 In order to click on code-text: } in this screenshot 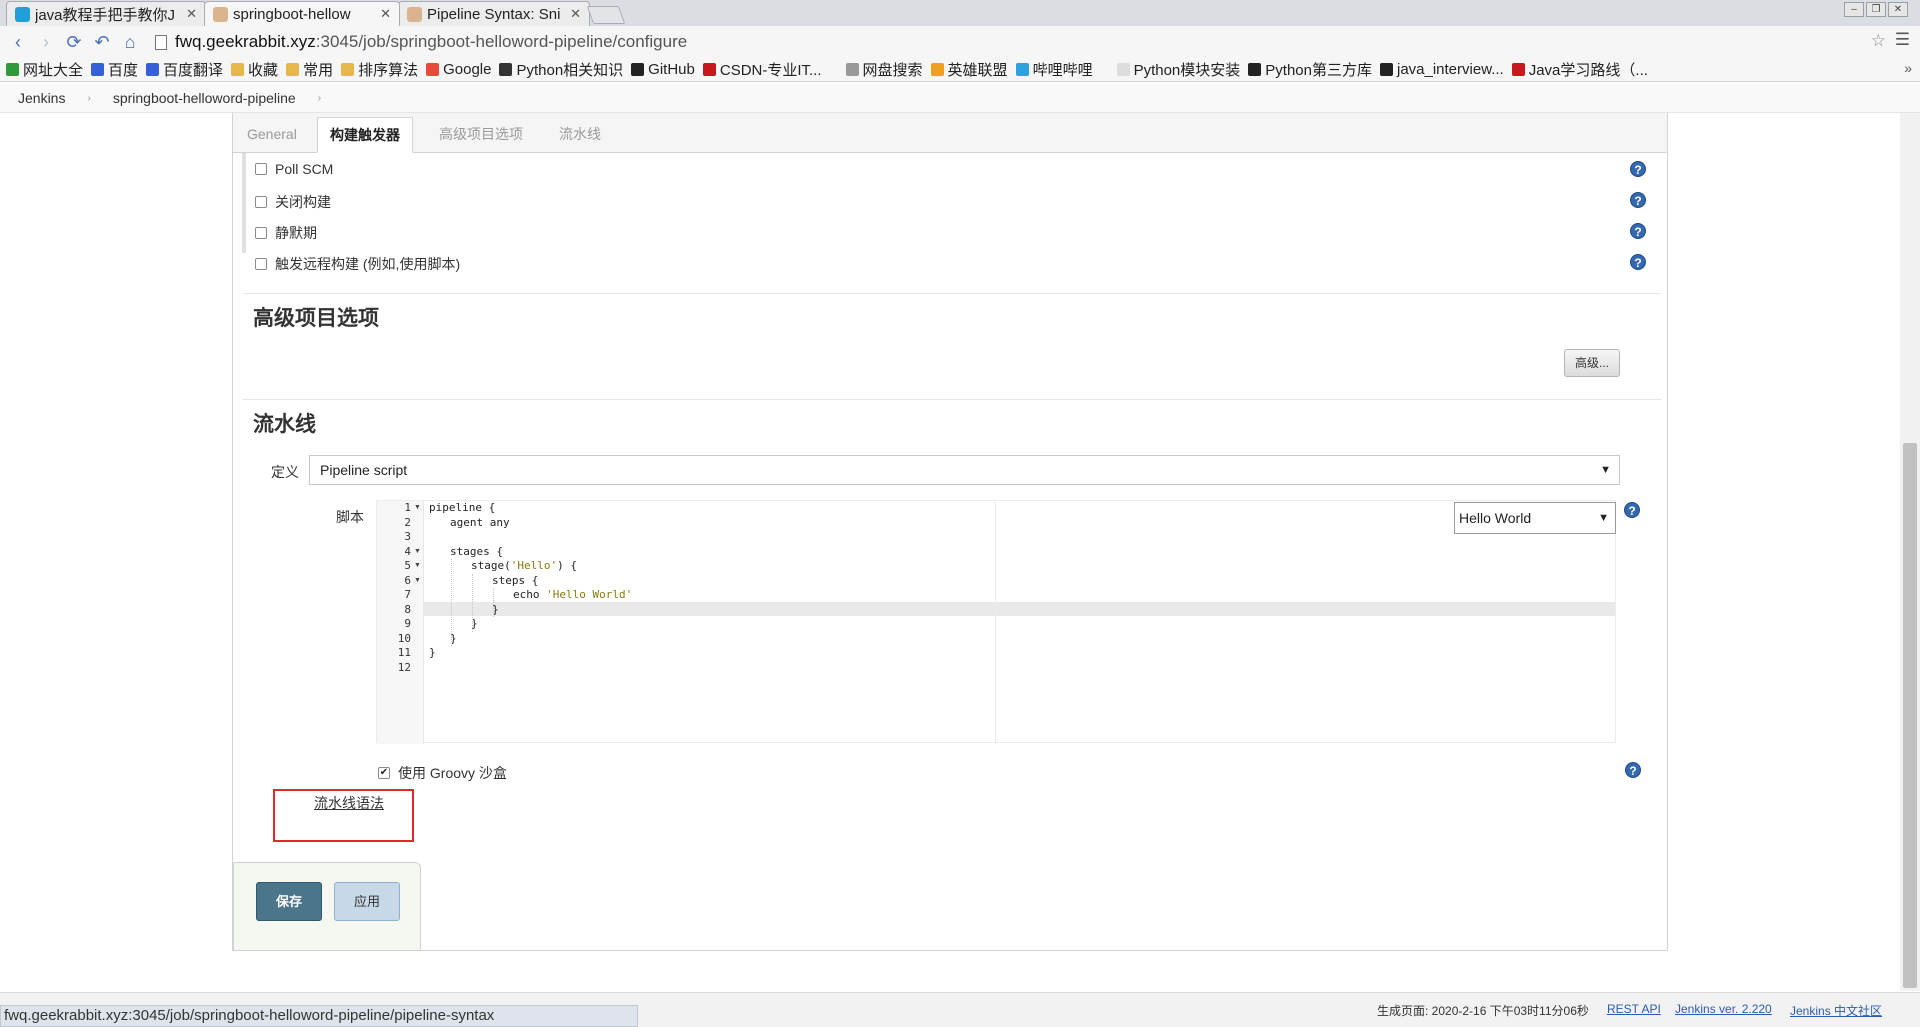, I will do `click(432, 652)`.